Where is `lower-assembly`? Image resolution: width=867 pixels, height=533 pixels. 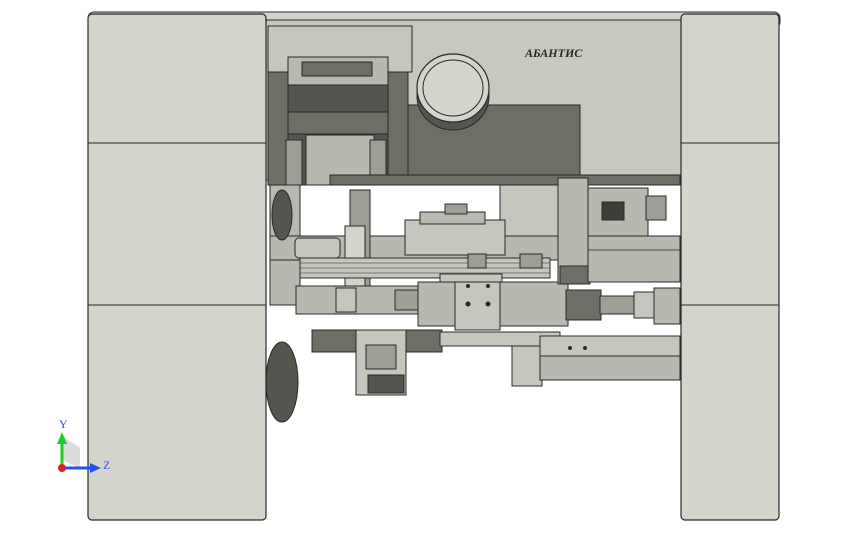 lower-assembly is located at coordinates (496, 362).